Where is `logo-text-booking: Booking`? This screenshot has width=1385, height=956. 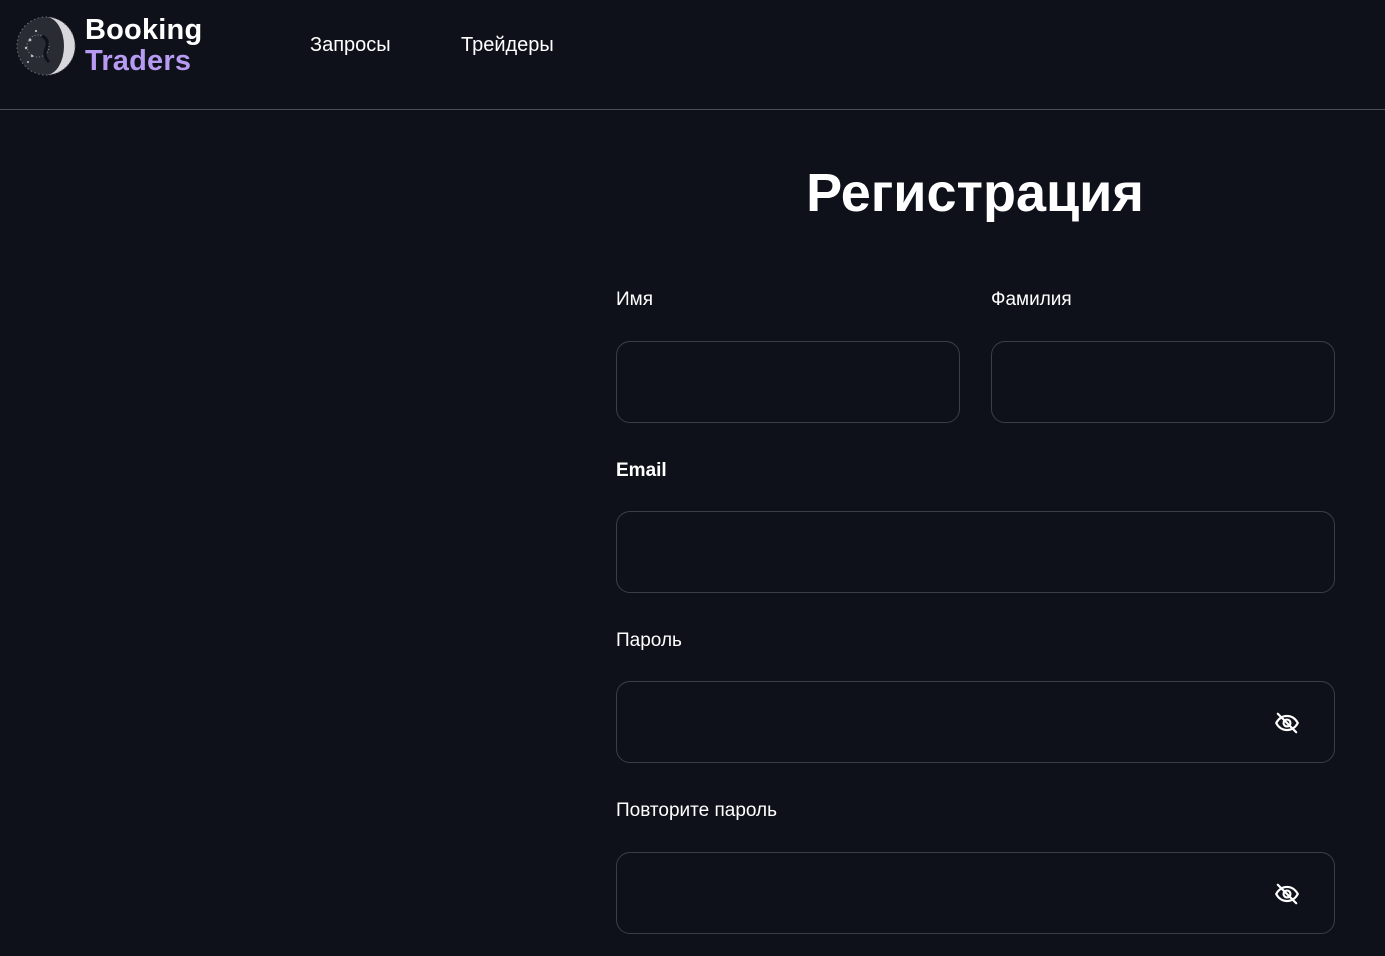
logo-text-booking: Booking is located at coordinates (144, 30).